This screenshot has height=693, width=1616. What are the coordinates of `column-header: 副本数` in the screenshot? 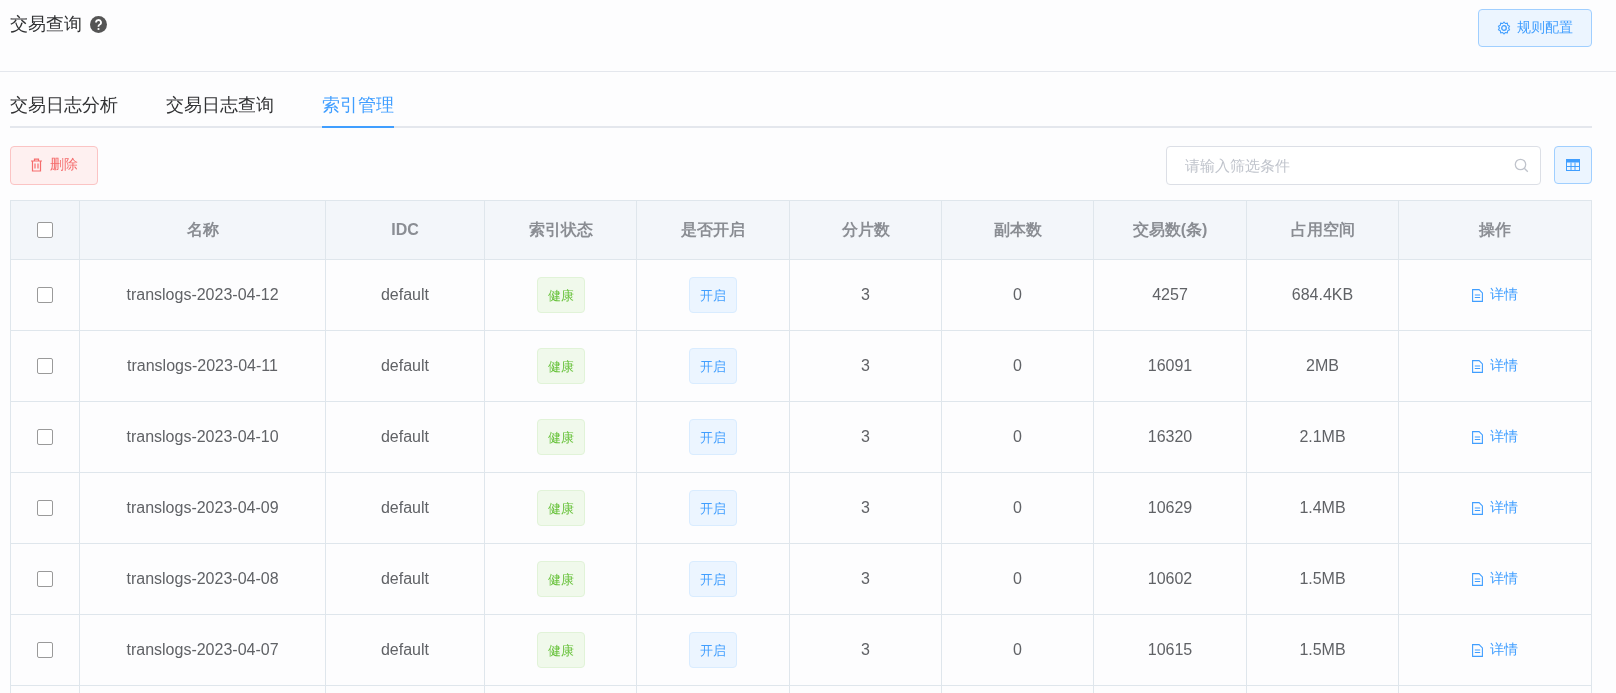 It's located at (1018, 230).